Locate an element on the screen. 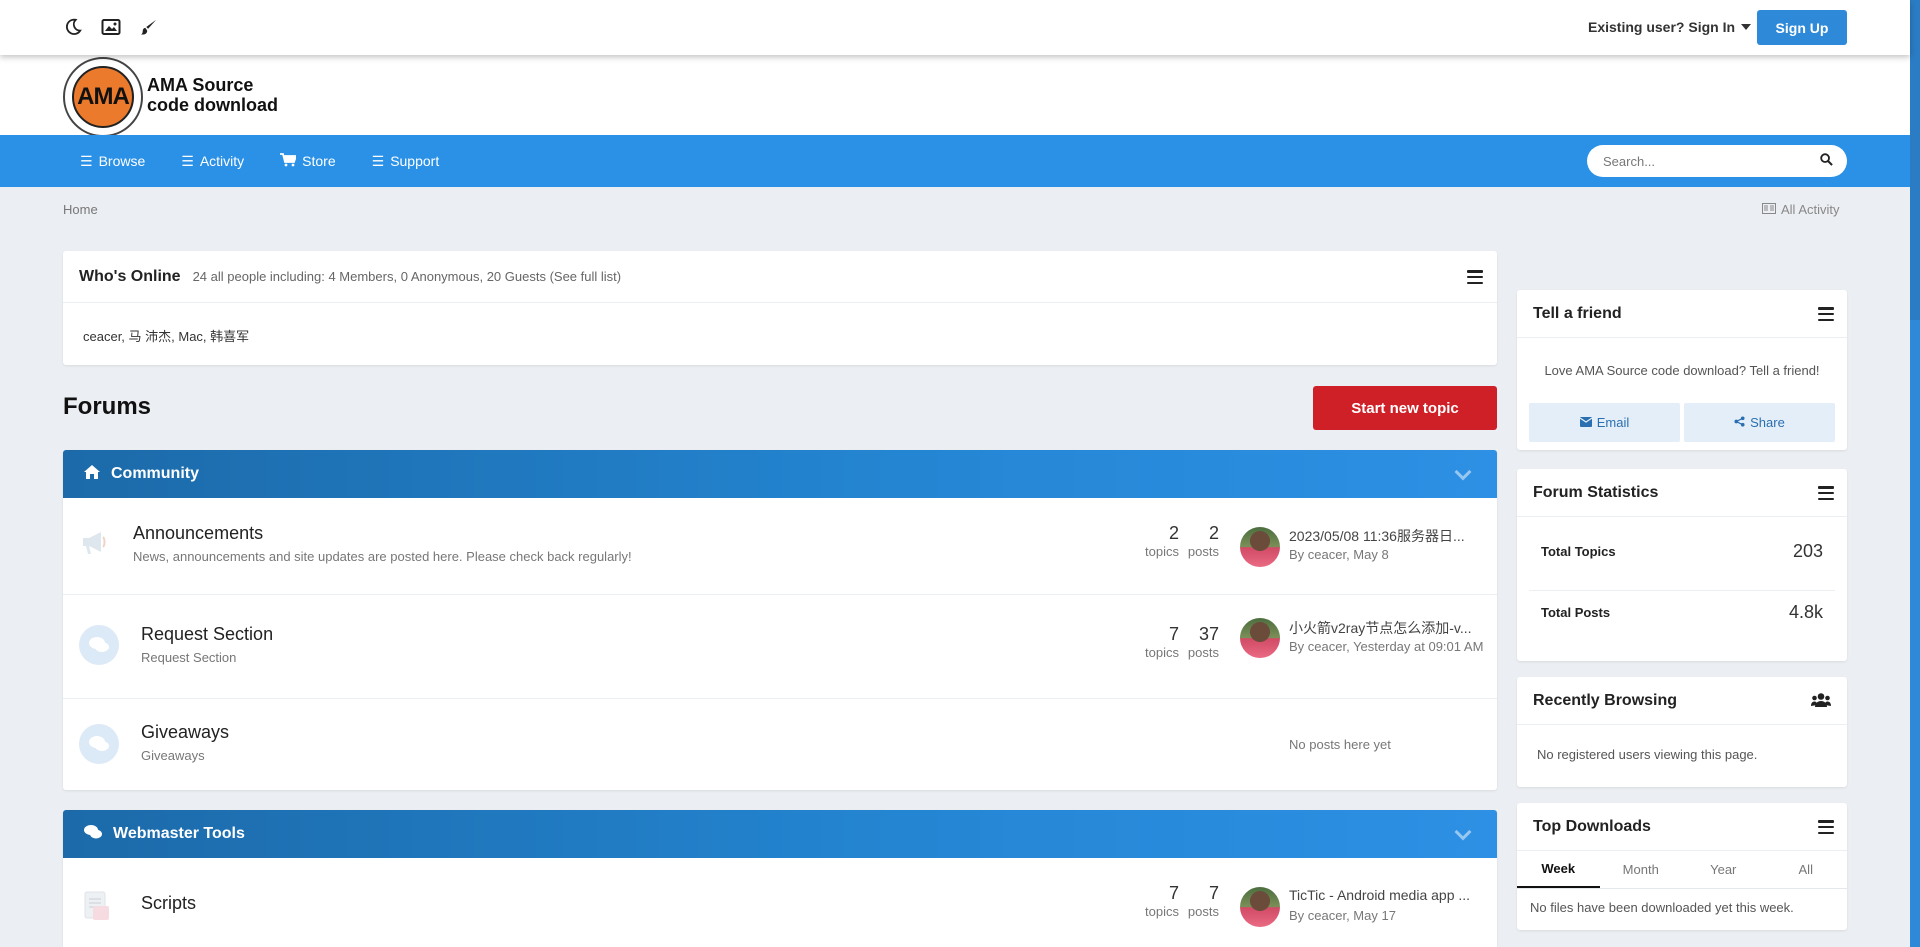  sign-up-button: Sign Up is located at coordinates (1802, 27).